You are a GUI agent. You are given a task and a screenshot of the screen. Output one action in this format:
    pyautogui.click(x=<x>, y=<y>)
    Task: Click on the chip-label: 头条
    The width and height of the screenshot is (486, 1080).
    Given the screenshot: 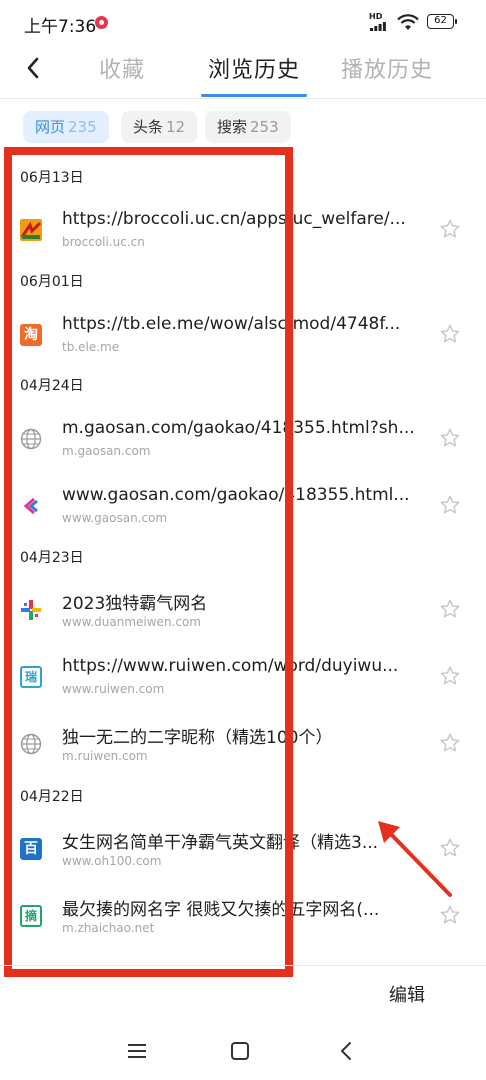 What is the action you would take?
    pyautogui.click(x=148, y=127)
    